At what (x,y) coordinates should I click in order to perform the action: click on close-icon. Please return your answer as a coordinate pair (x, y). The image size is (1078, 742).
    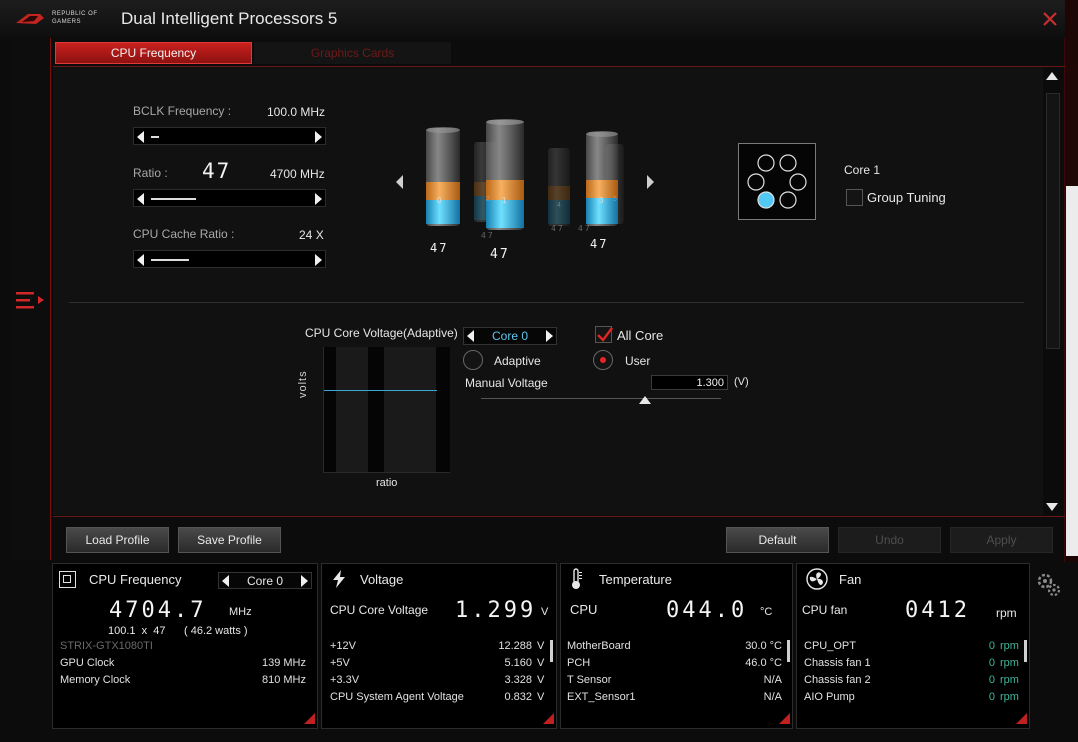
    Looking at the image, I should click on (1050, 19).